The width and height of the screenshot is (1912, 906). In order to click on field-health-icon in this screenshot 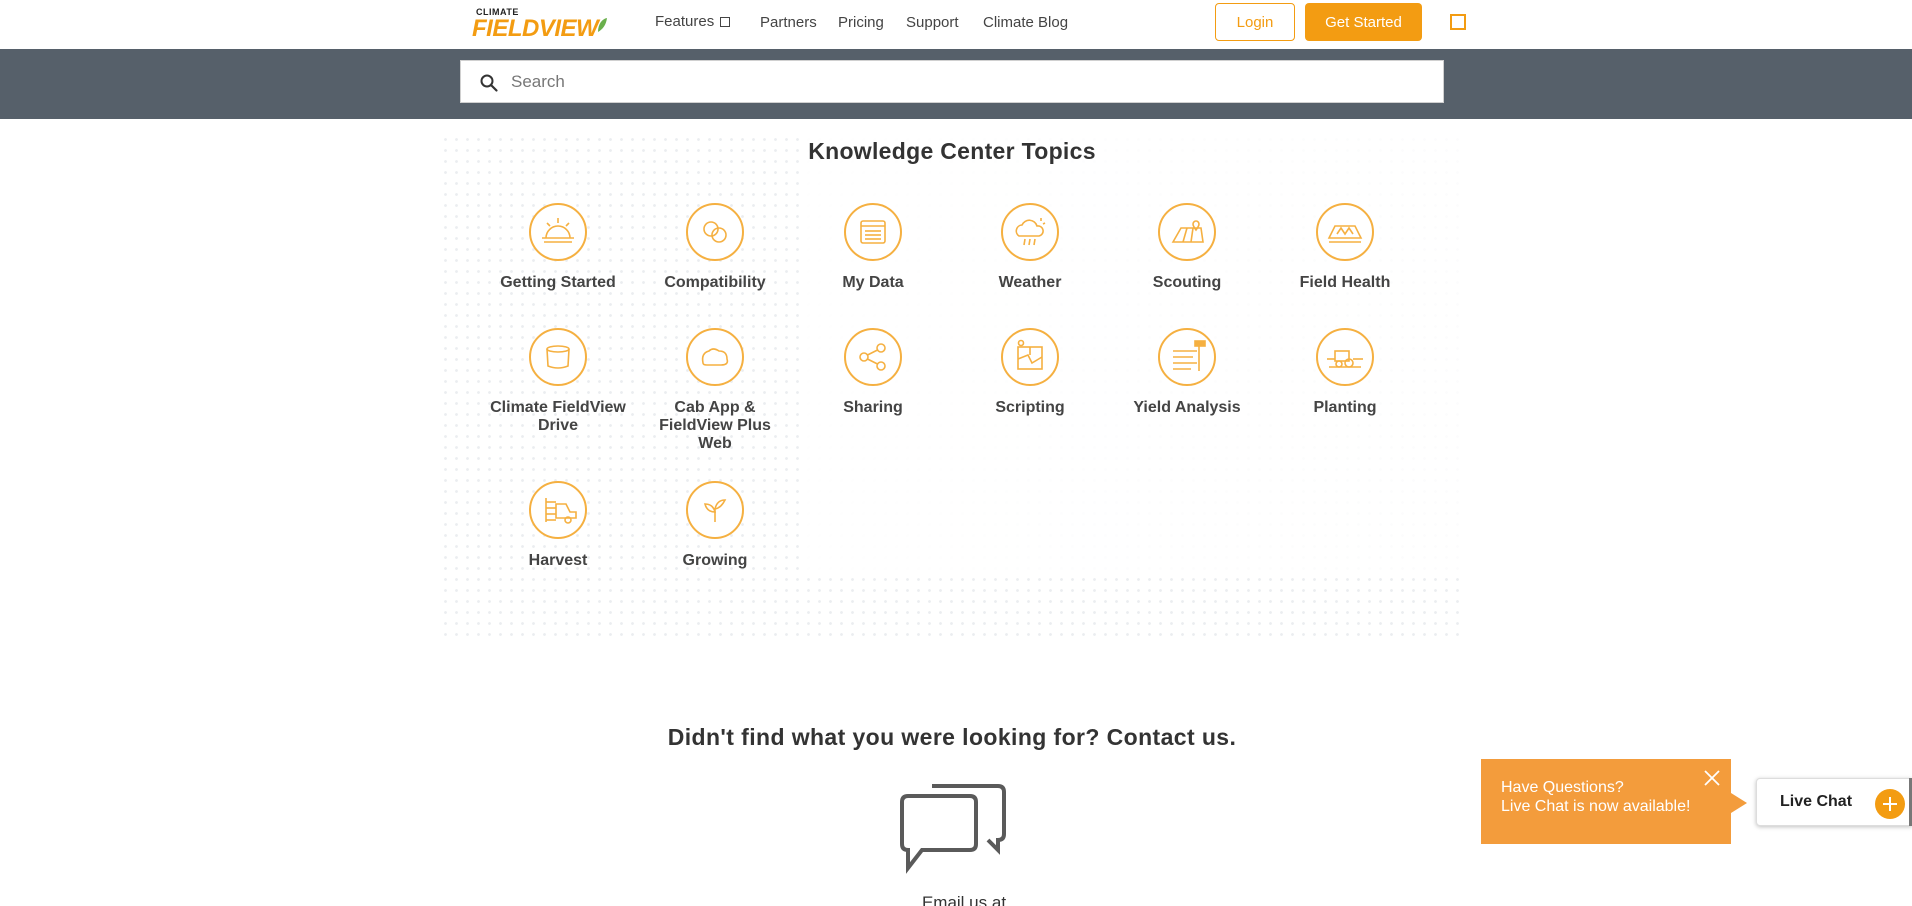, I will do `click(1345, 232)`.